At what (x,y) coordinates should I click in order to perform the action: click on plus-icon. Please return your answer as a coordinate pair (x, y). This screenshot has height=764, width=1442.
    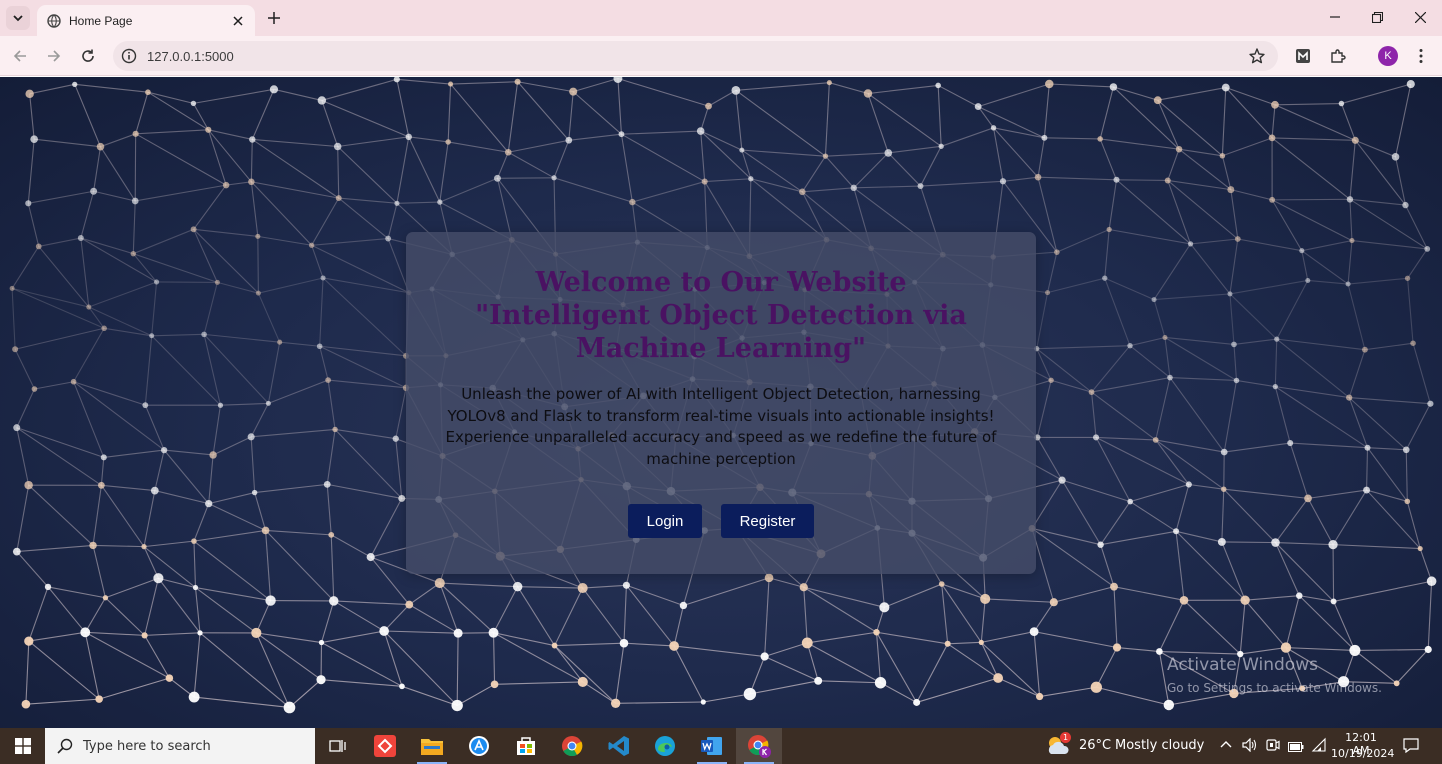
    Looking at the image, I should click on (274, 18).